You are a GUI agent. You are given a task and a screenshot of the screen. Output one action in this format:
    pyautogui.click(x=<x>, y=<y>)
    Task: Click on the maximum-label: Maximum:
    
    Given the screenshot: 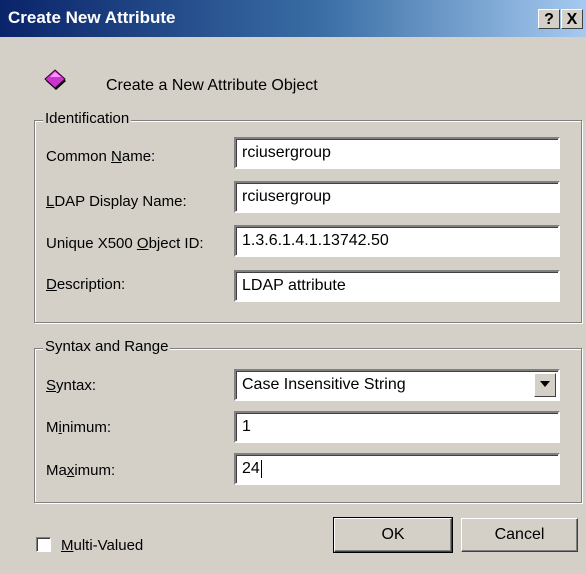 What is the action you would take?
    pyautogui.click(x=81, y=470)
    